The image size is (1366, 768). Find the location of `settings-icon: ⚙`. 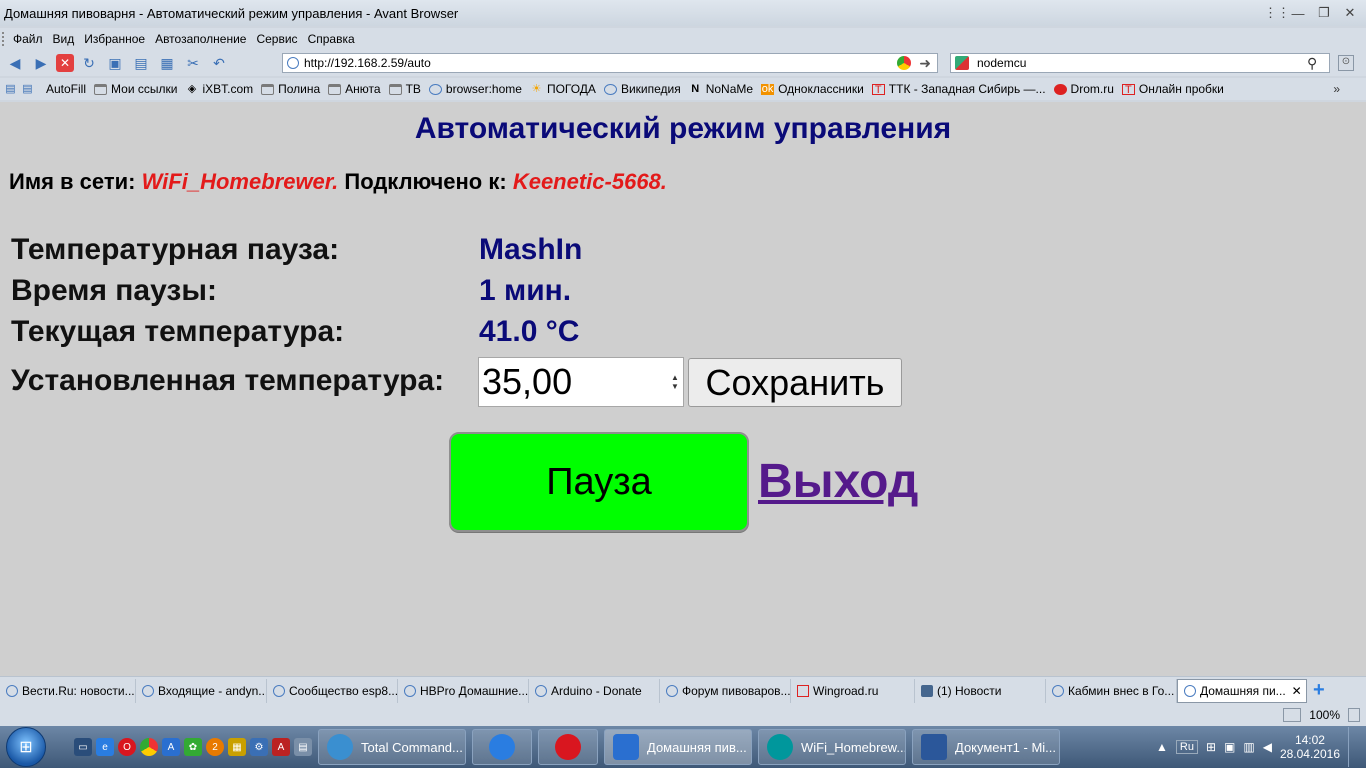

settings-icon: ⚙ is located at coordinates (259, 747).